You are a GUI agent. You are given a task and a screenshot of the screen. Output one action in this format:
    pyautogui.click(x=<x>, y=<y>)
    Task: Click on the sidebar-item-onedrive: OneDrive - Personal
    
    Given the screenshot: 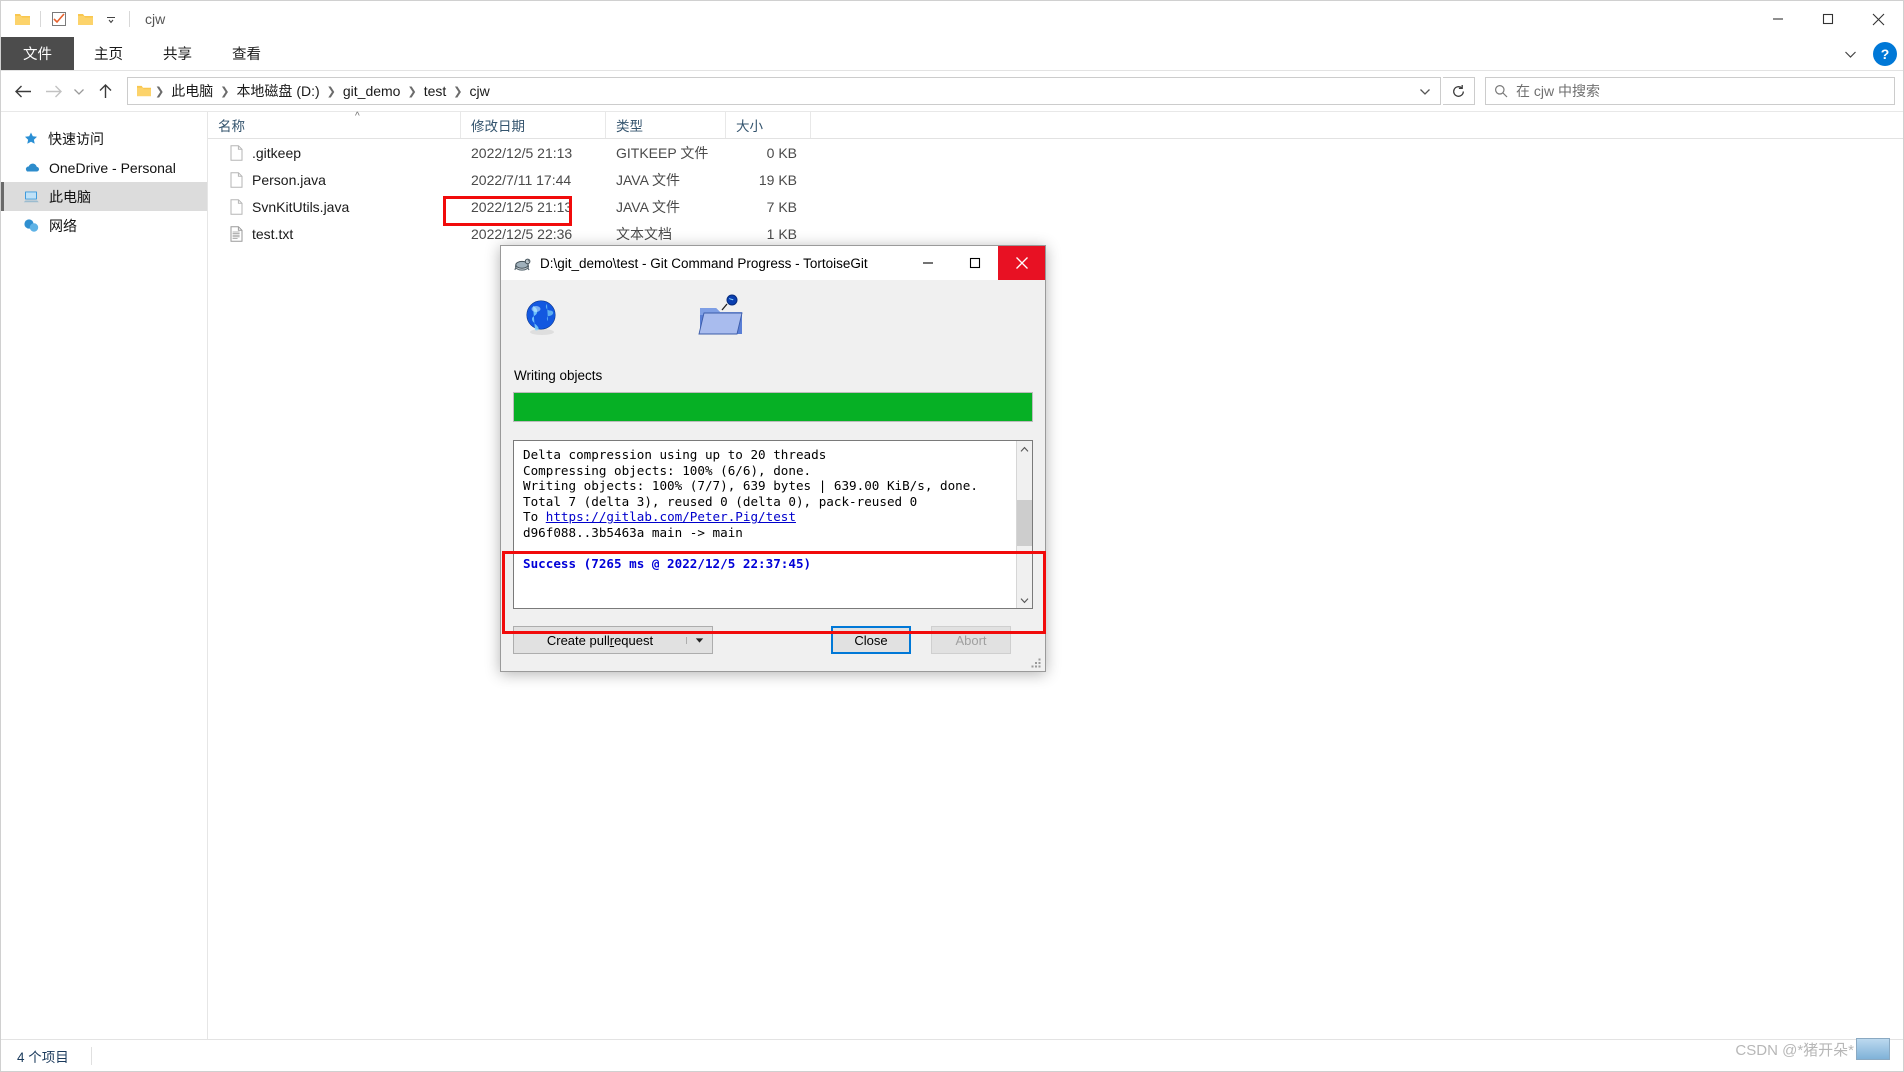 What is the action you would take?
    pyautogui.click(x=104, y=167)
    